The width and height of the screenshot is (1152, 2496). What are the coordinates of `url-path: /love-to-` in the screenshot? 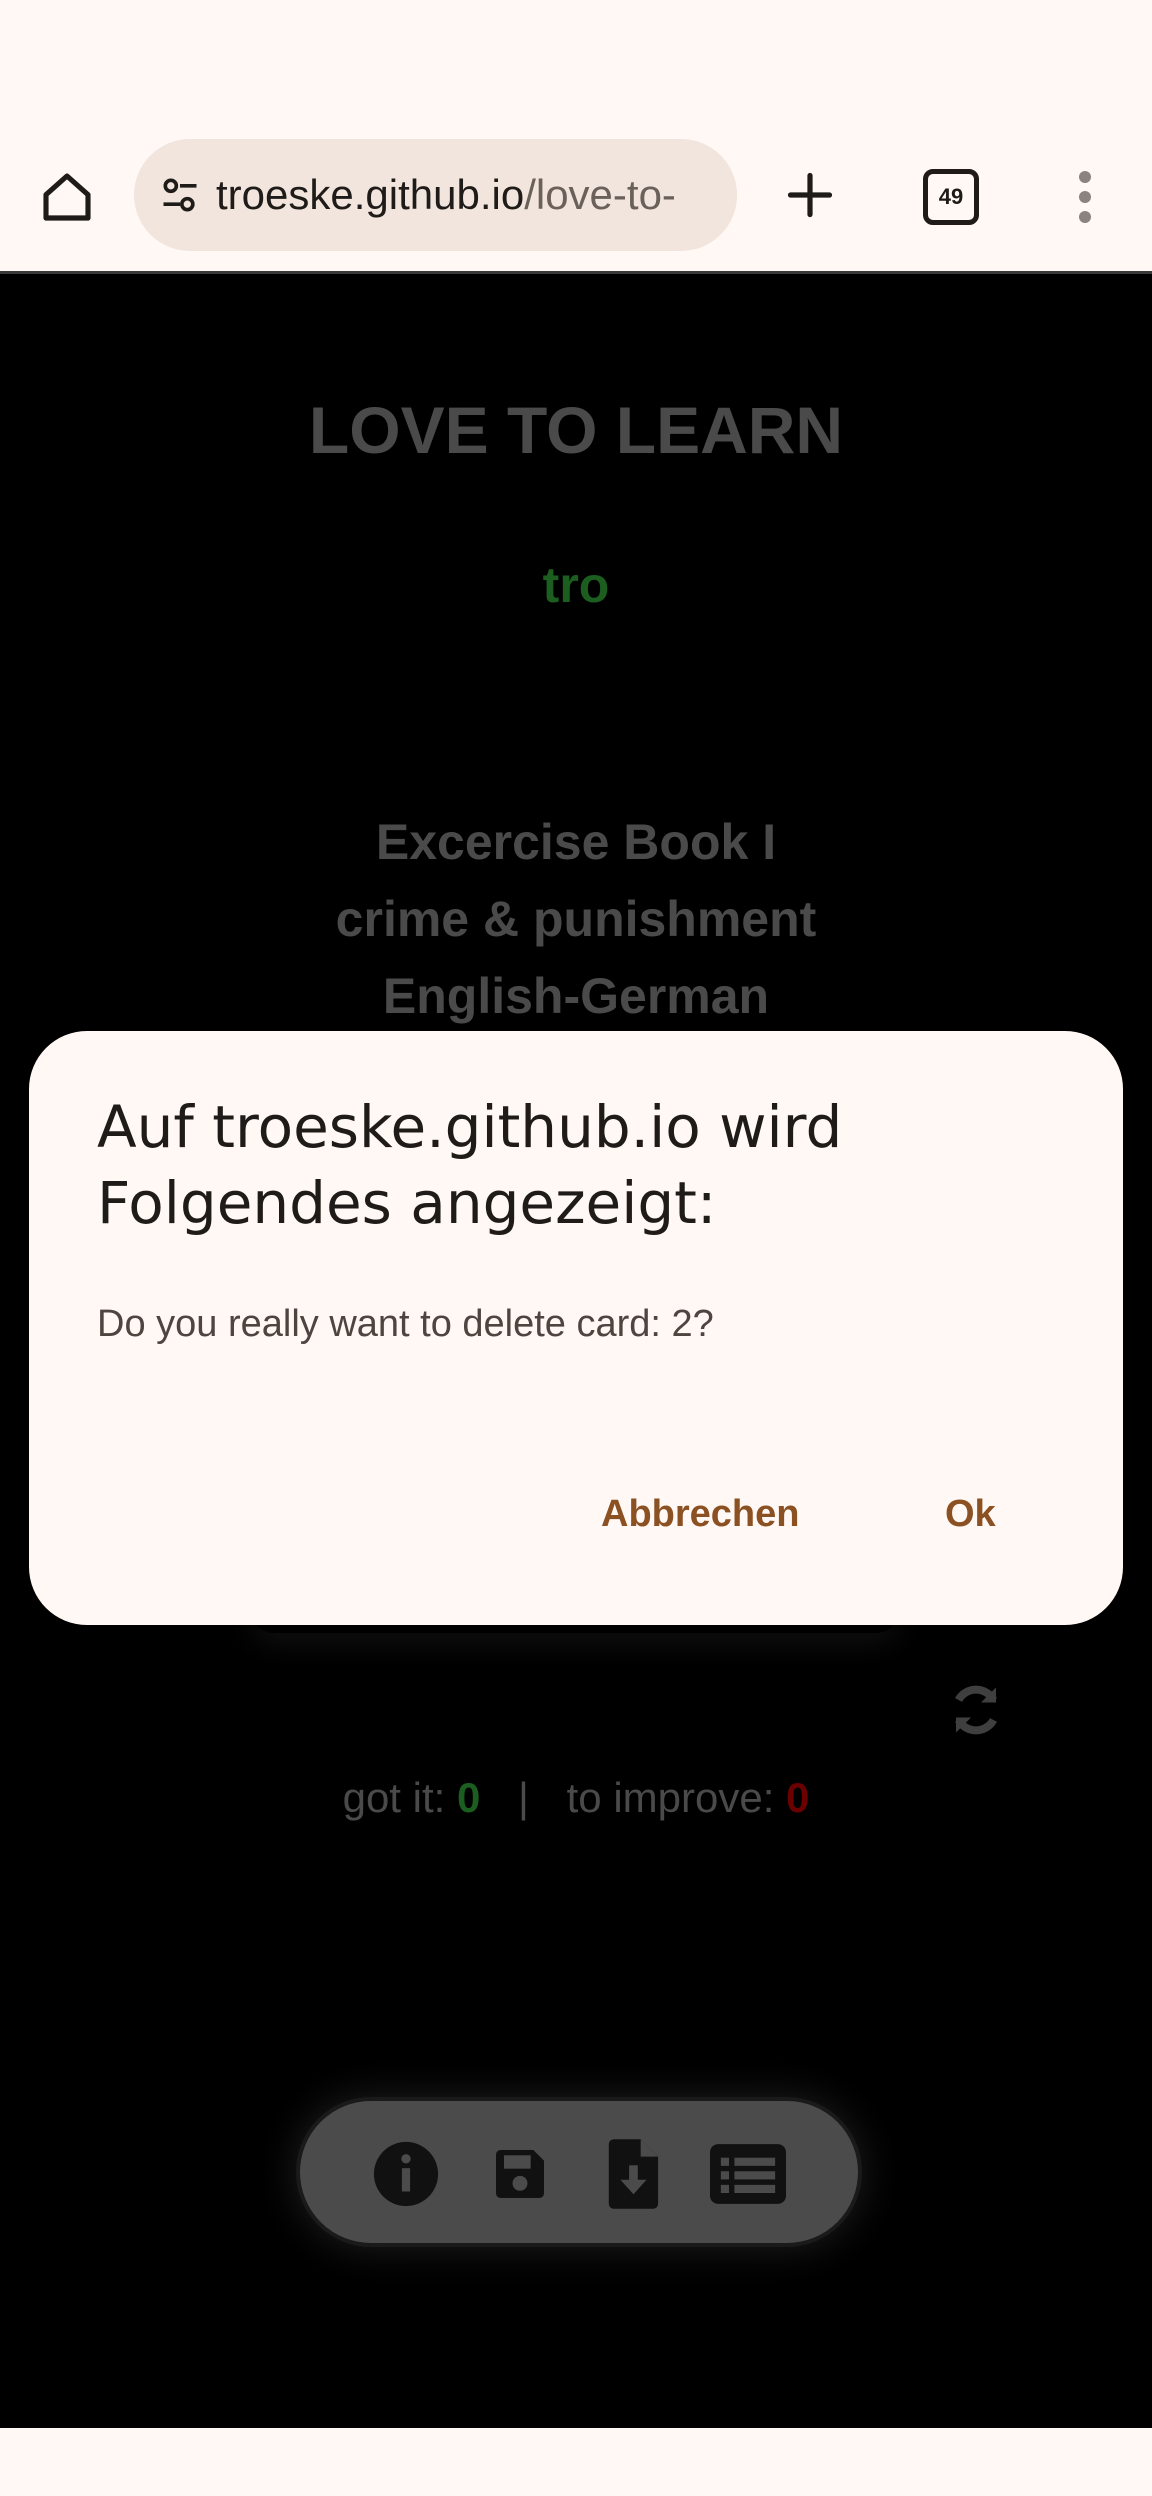 It's located at (600, 194).